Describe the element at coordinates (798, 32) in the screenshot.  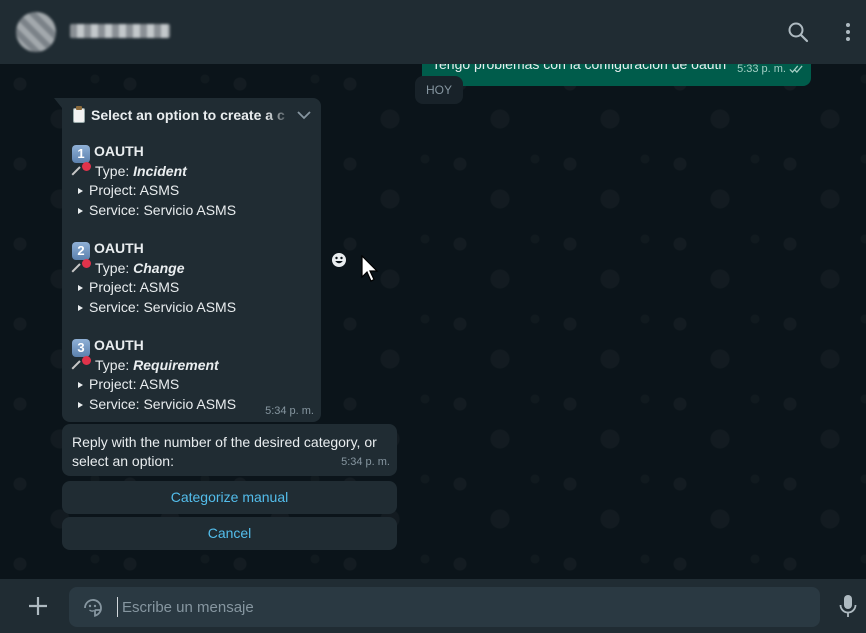
I see `search-icon` at that location.